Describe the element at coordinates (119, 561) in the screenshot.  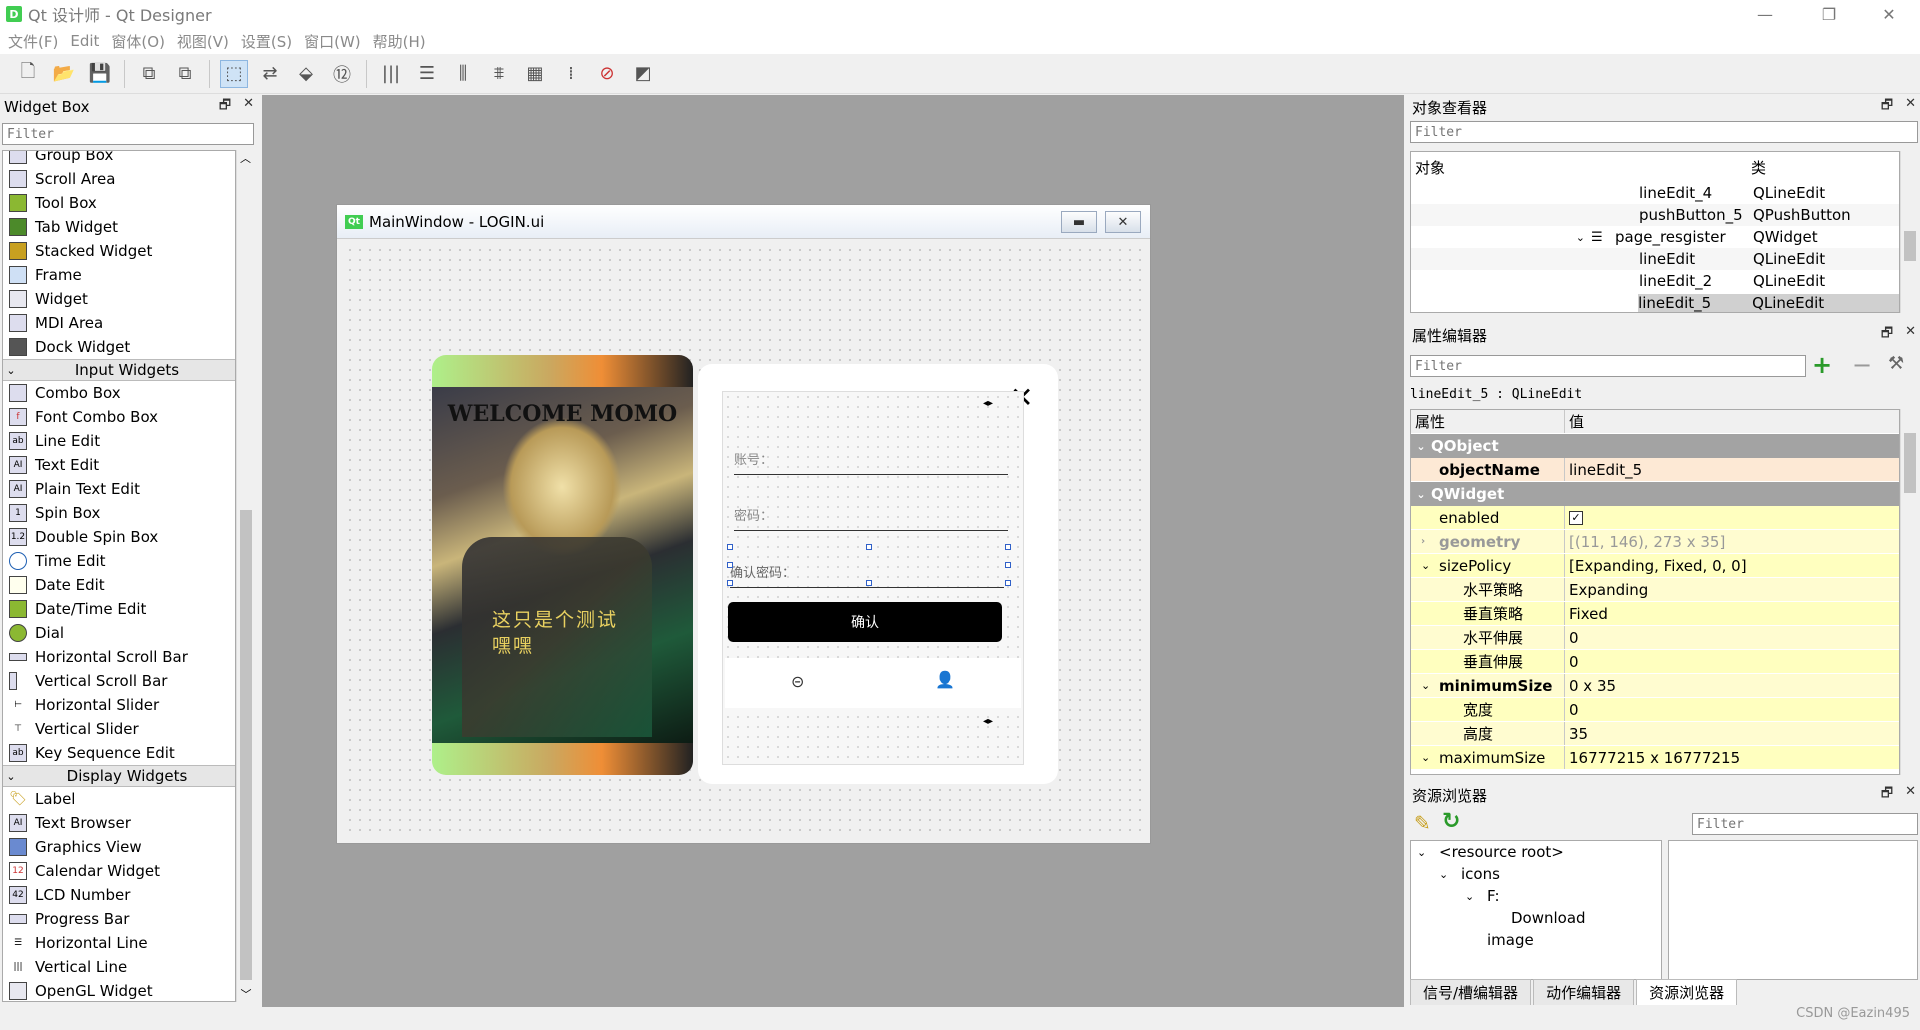
I see `widget-item: Time Edit` at that location.